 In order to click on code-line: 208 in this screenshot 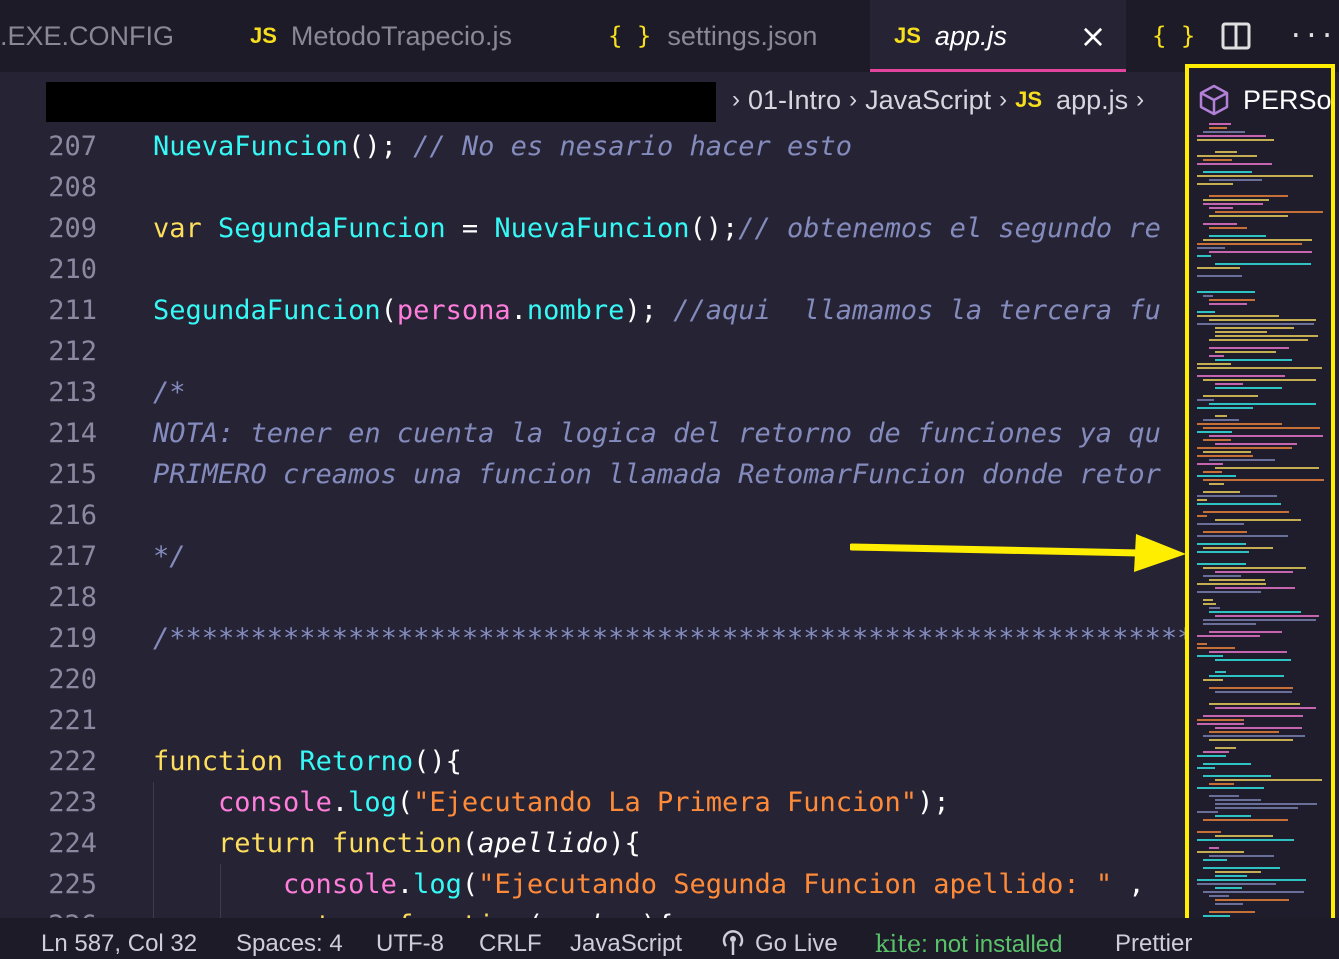, I will do `click(592, 187)`.